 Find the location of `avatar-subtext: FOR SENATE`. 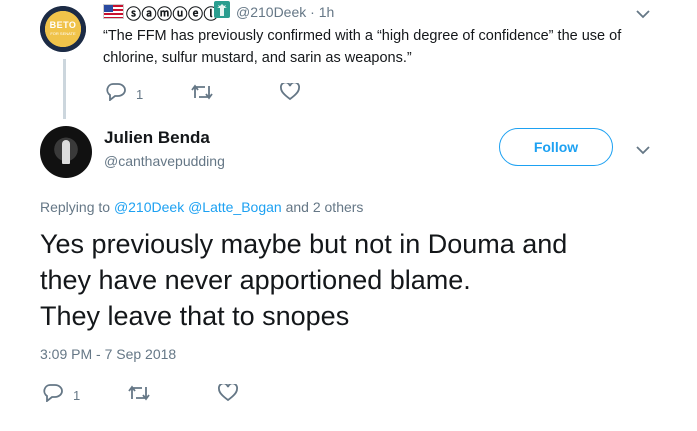

avatar-subtext: FOR SENATE is located at coordinates (63, 33).